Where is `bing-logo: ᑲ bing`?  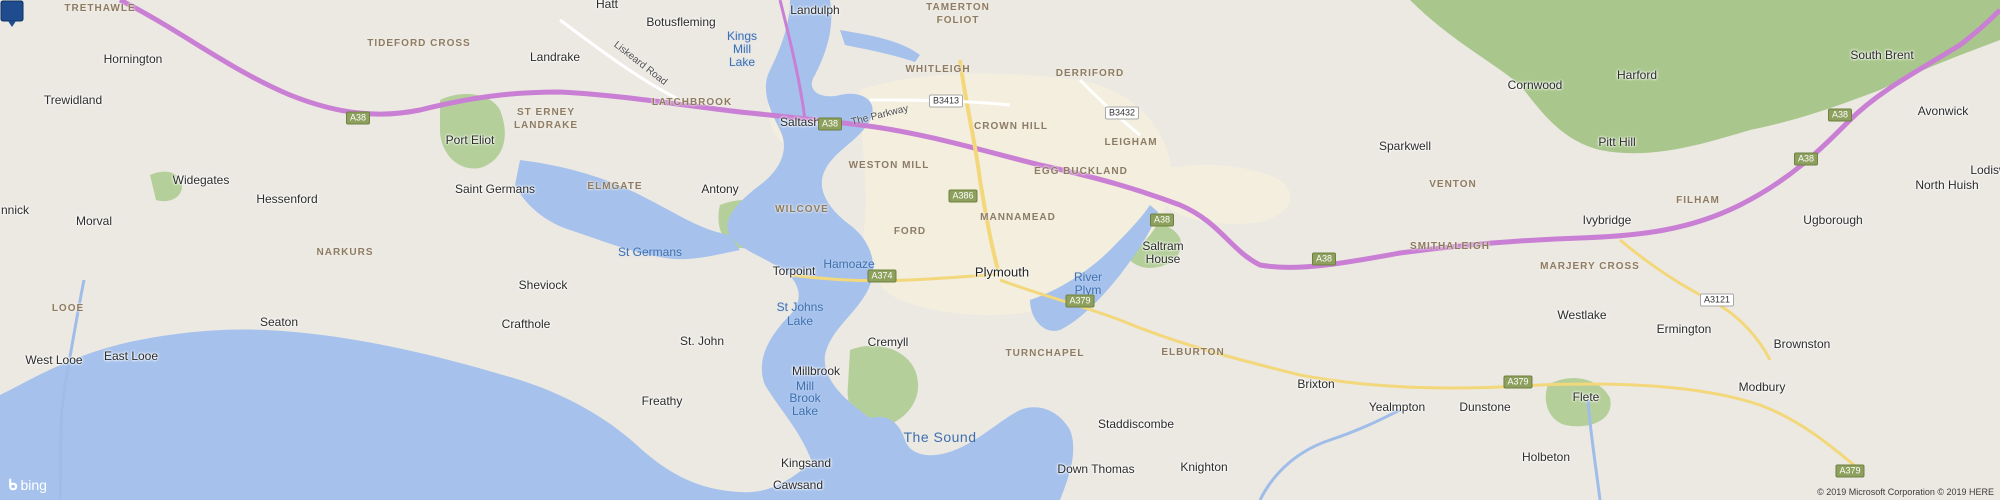 bing-logo: ᑲ bing is located at coordinates (27, 485).